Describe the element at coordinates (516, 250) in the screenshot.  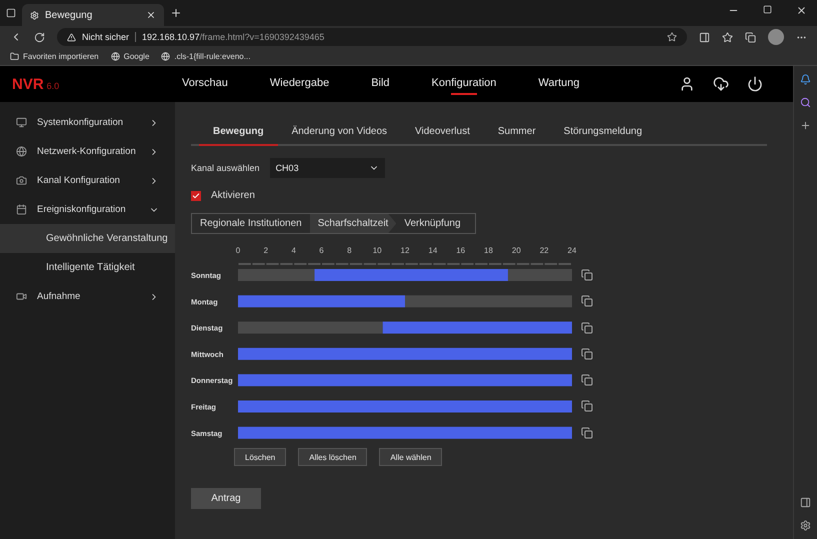
I see `hour-label: 20` at that location.